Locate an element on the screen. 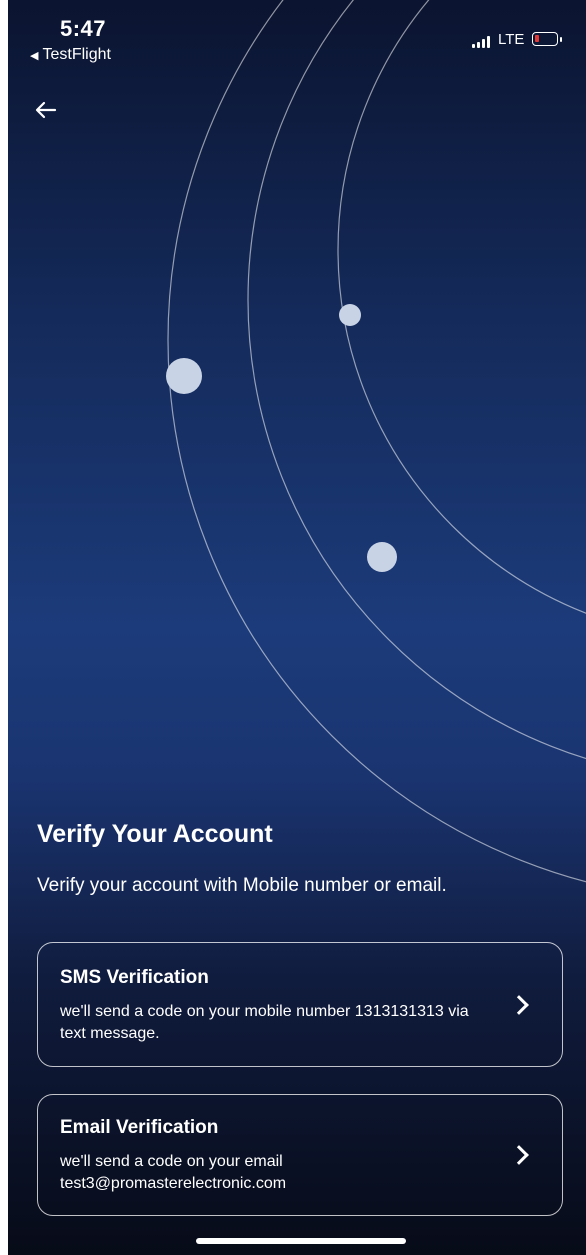 The height and width of the screenshot is (1255, 586). back-to-testflight-link: ◀ TestFlight is located at coordinates (70, 55).